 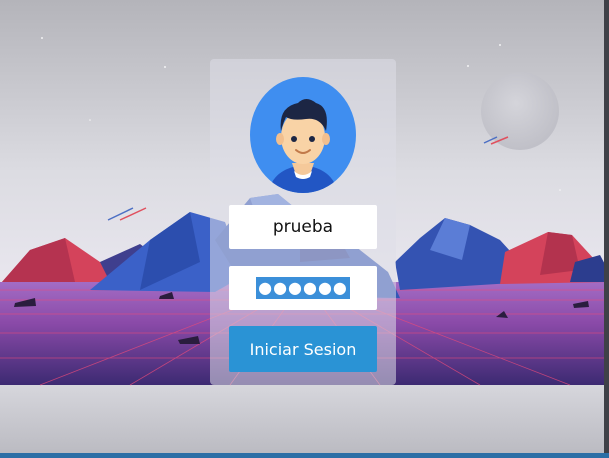 What do you see at coordinates (303, 349) in the screenshot?
I see `login-button: Iniciar Sesion` at bounding box center [303, 349].